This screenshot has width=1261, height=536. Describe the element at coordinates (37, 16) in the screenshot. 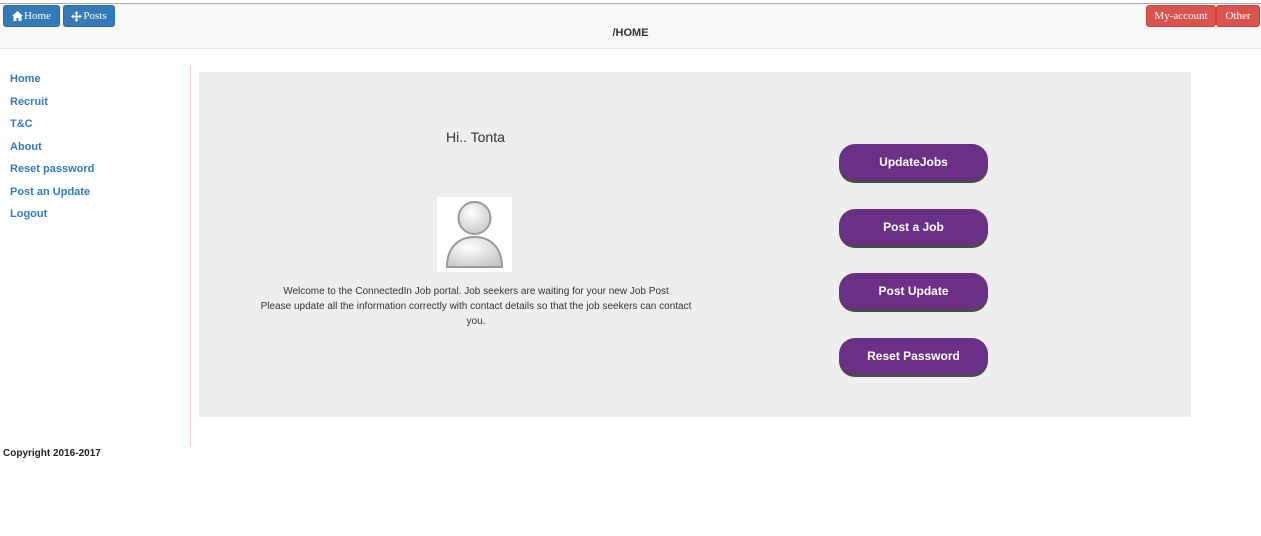

I see `home-nav-label: Home` at that location.